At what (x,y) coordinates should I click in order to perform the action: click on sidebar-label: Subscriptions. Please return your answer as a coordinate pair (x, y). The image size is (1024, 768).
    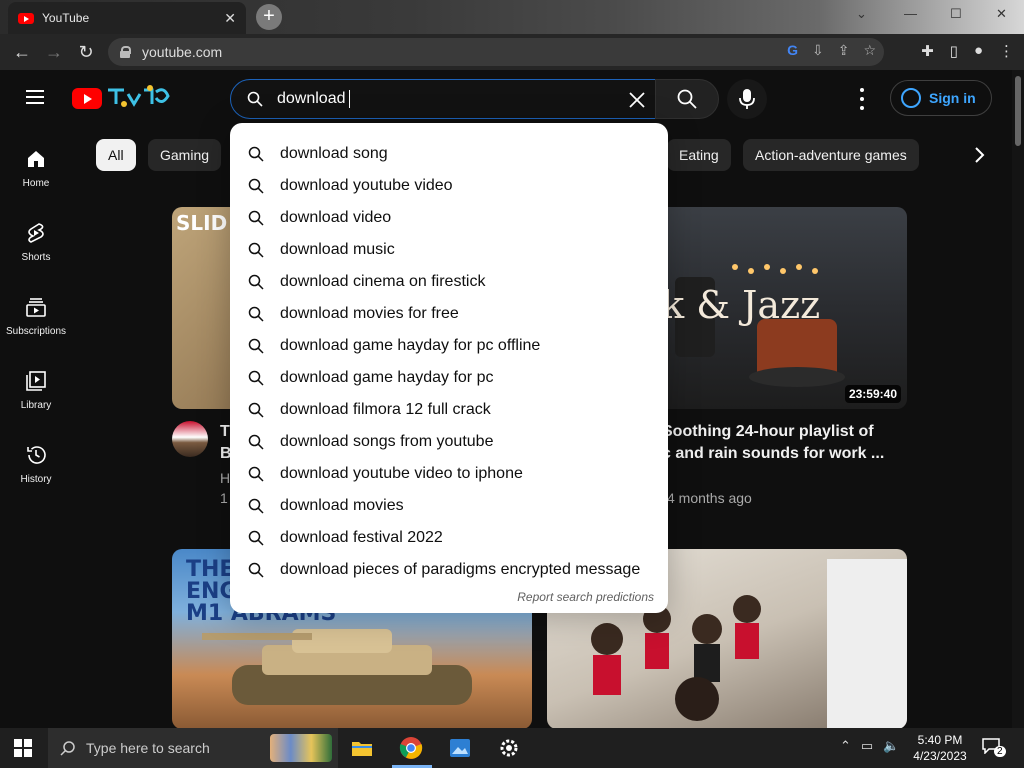
    Looking at the image, I should click on (36, 331).